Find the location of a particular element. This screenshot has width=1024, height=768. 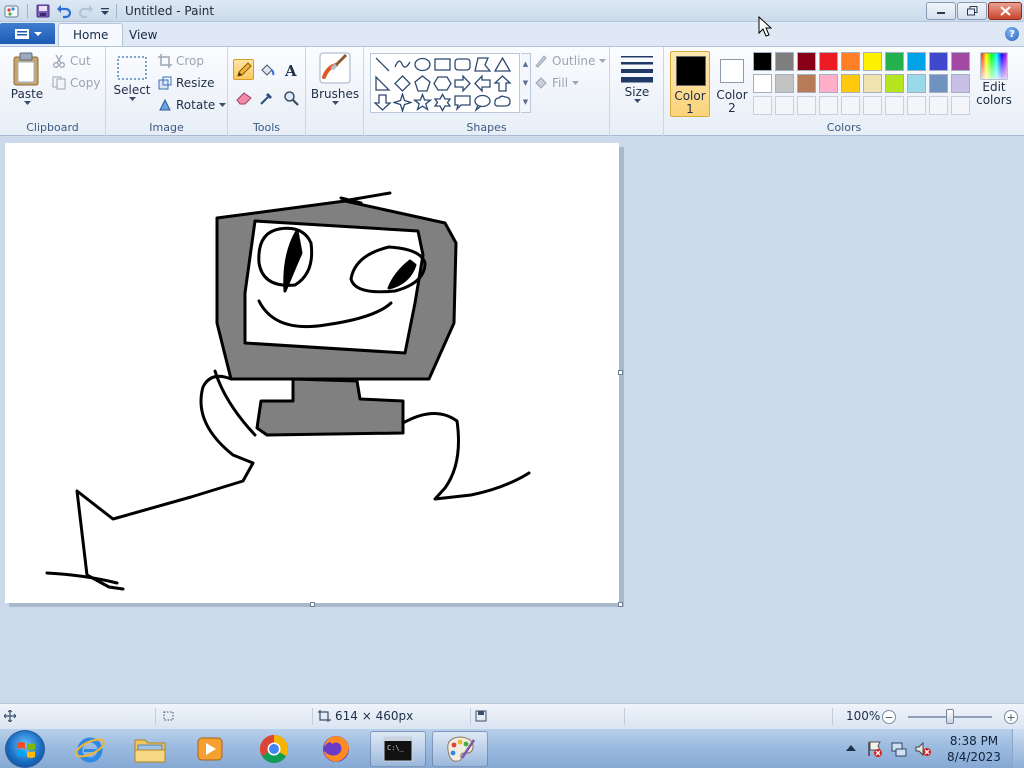

color-picker-tool is located at coordinates (266, 97).